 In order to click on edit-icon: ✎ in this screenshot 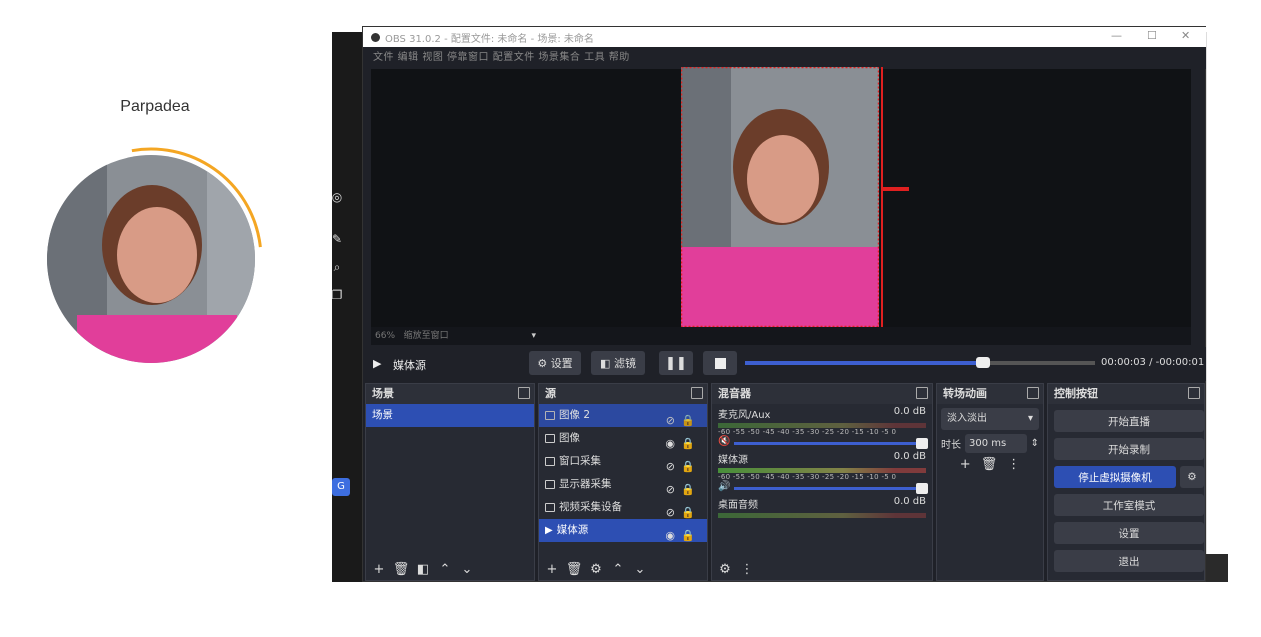, I will do `click(337, 239)`.